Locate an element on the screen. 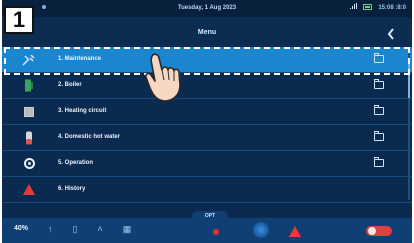 The width and height of the screenshot is (414, 243). battery-icon is located at coordinates (368, 7).